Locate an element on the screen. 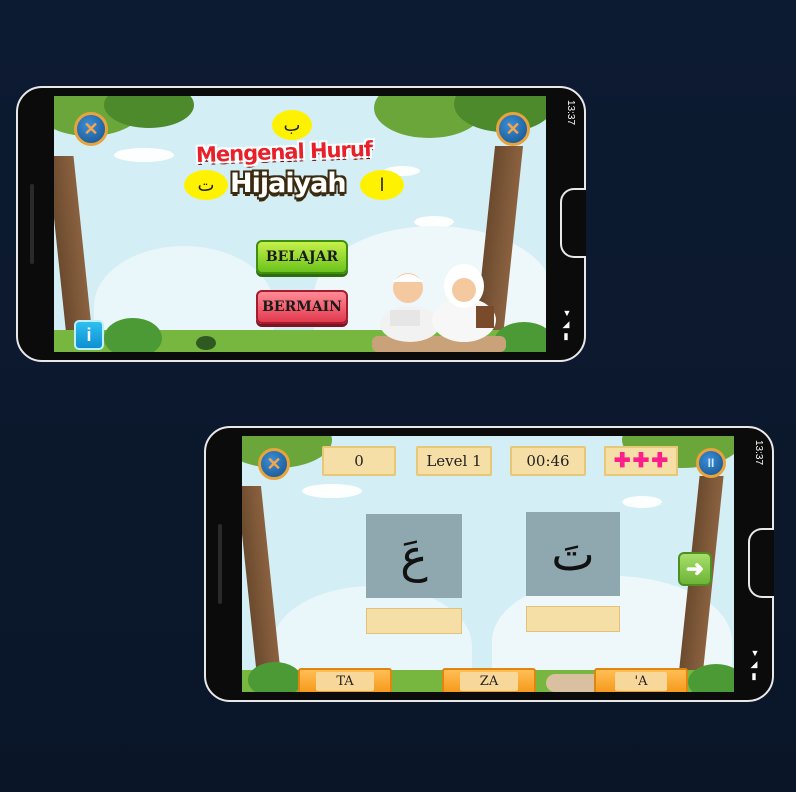  pause-icon: II is located at coordinates (711, 463).